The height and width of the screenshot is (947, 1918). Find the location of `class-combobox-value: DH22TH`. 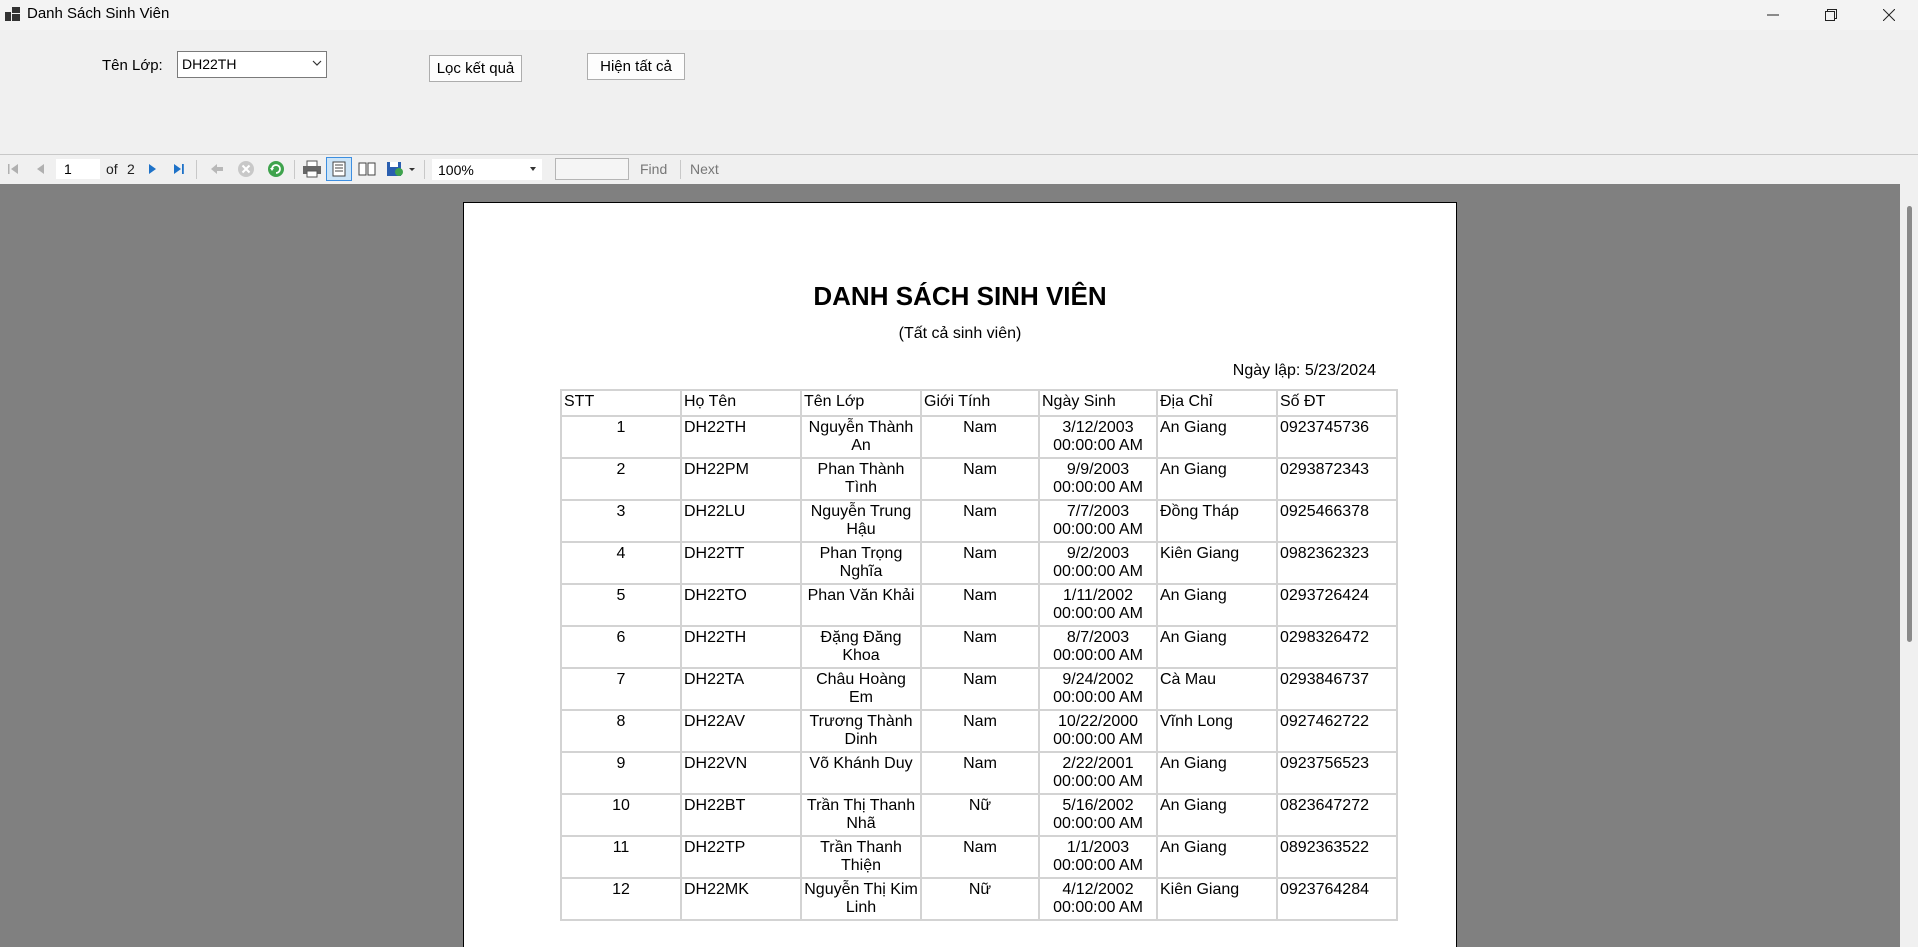

class-combobox-value: DH22TH is located at coordinates (209, 64).